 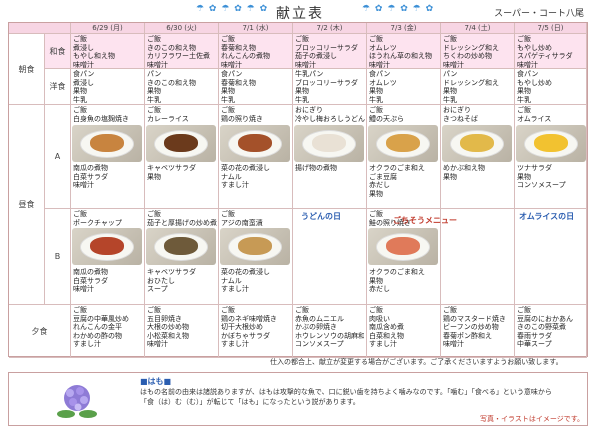 I want to click on breakfast-washoku-cell: ご飯 きのこの和え物 カリフラワー土佐煮 味噌汁, so click(x=182, y=51).